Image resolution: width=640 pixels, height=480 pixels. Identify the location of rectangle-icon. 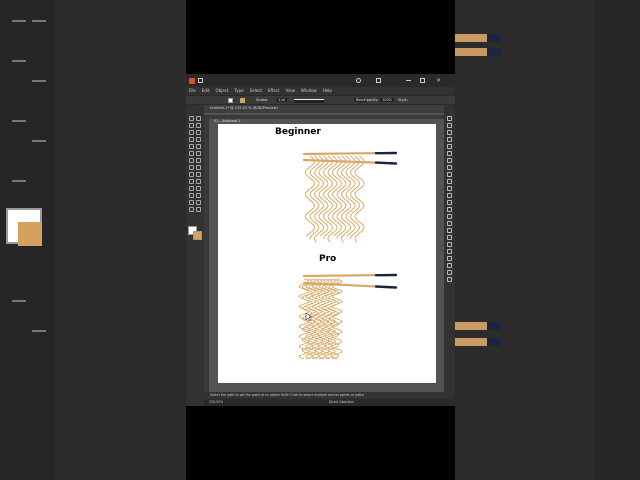
(191, 146).